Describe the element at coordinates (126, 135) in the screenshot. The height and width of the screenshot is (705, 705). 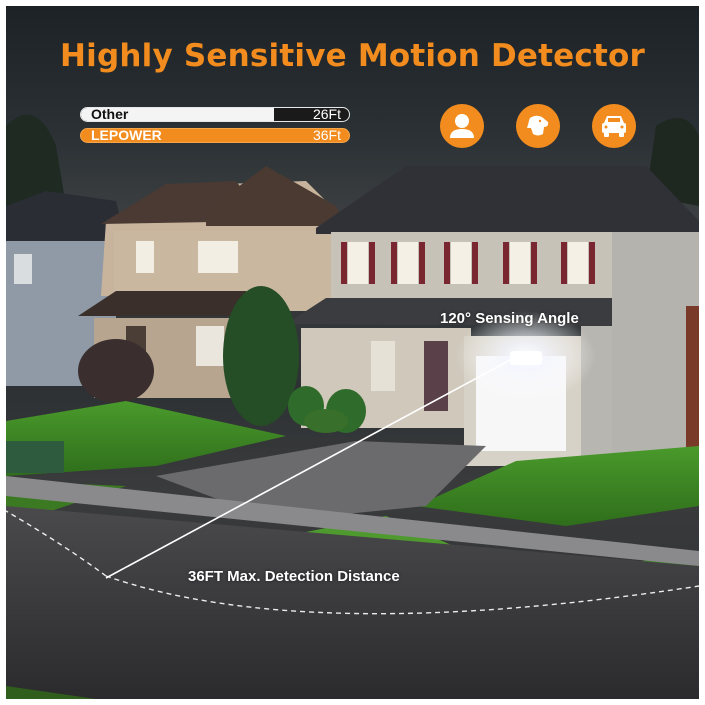
I see `lepower-label: LEPOWER` at that location.